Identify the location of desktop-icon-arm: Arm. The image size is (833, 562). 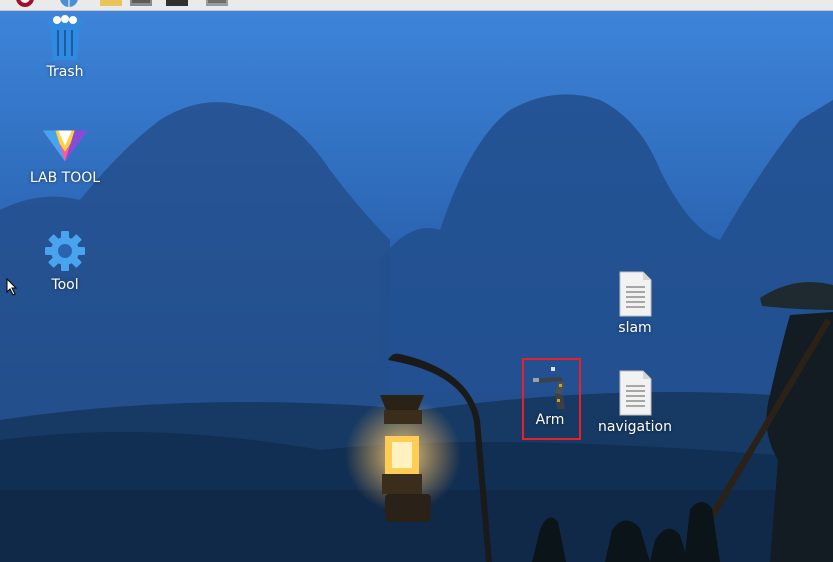
(550, 395).